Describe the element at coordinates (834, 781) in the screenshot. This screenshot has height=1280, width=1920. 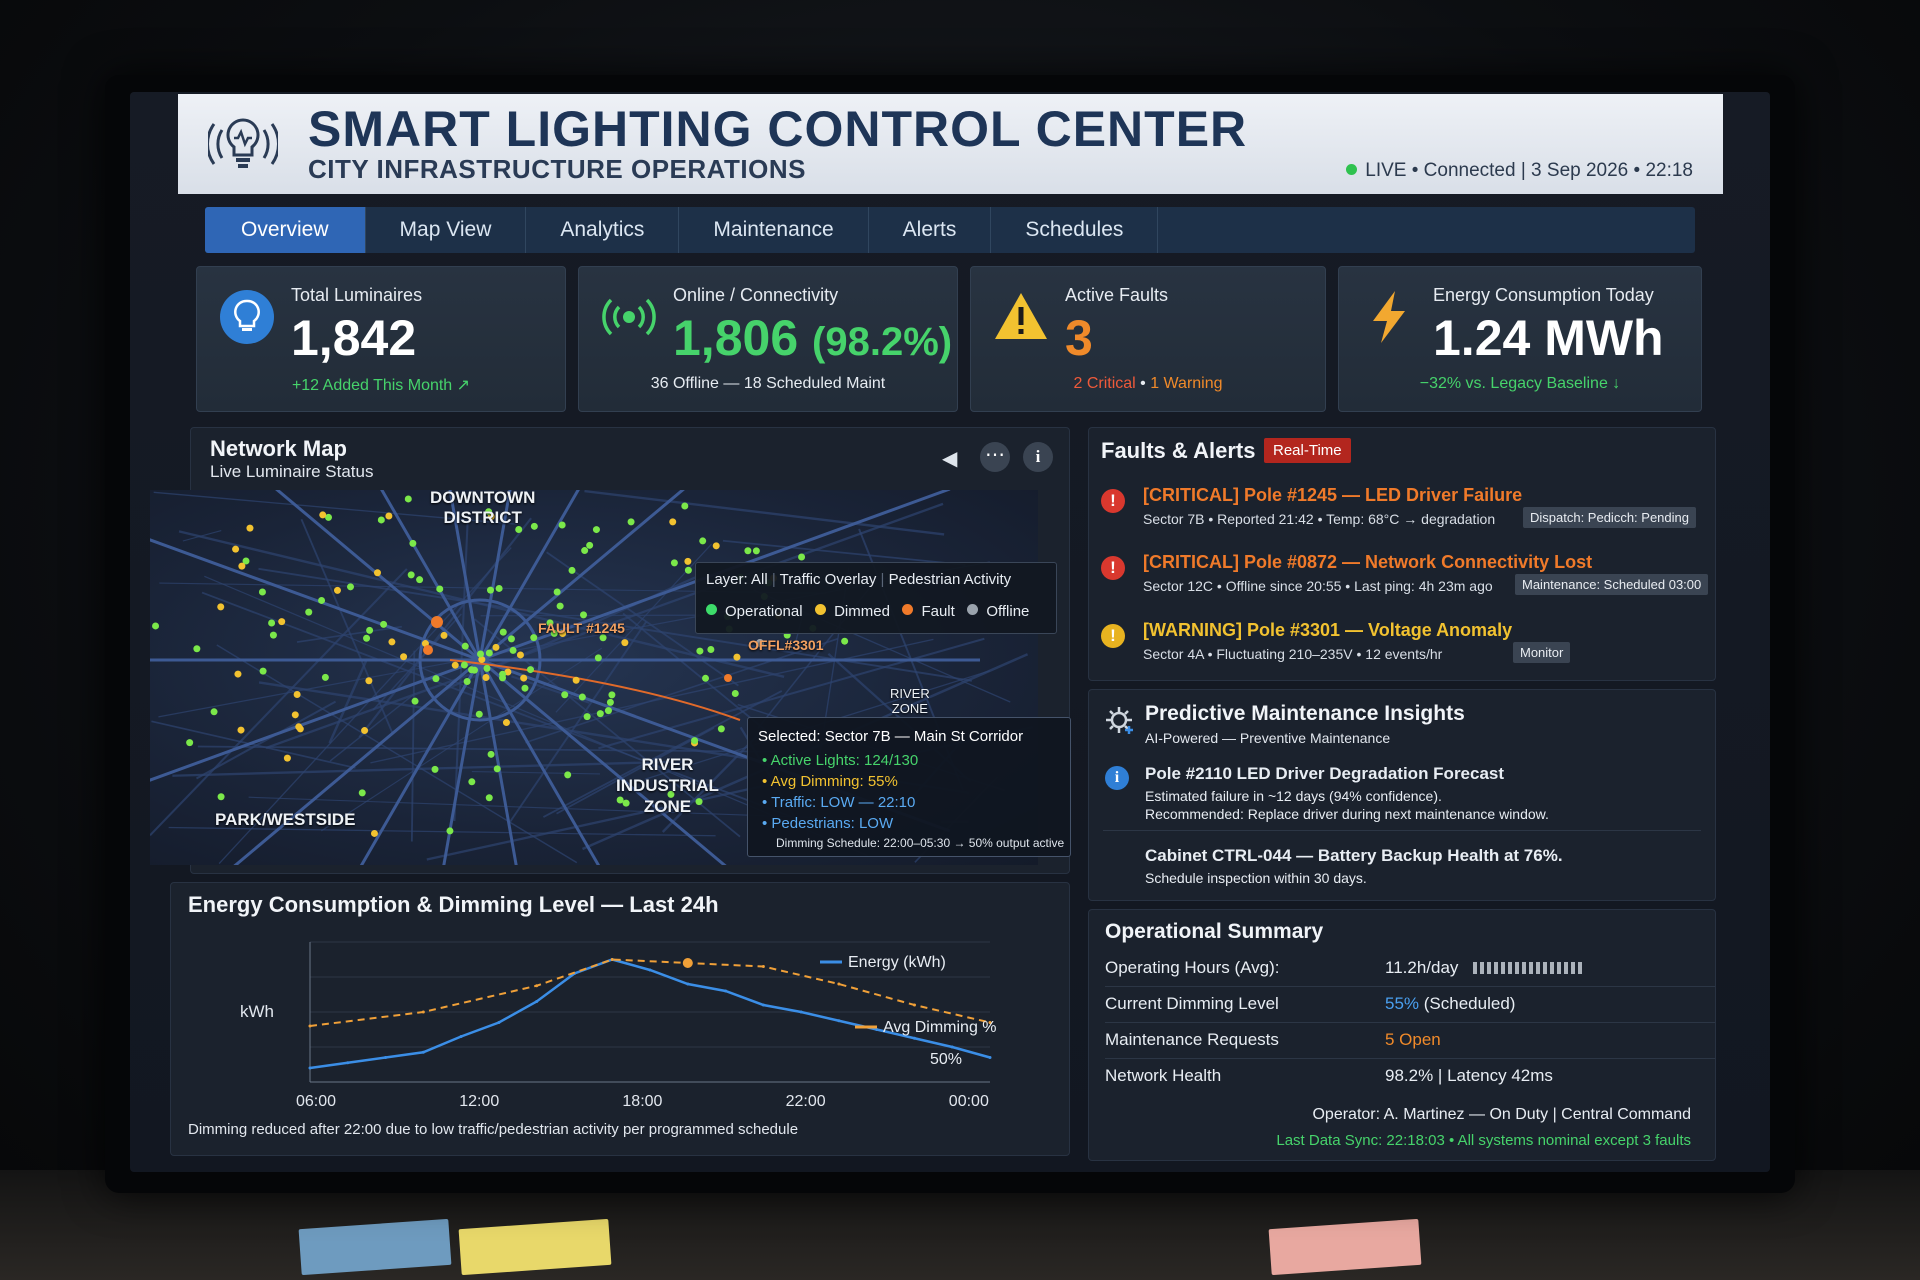
I see `tooltip-dimming-text: Avg Dimming: 55%` at that location.